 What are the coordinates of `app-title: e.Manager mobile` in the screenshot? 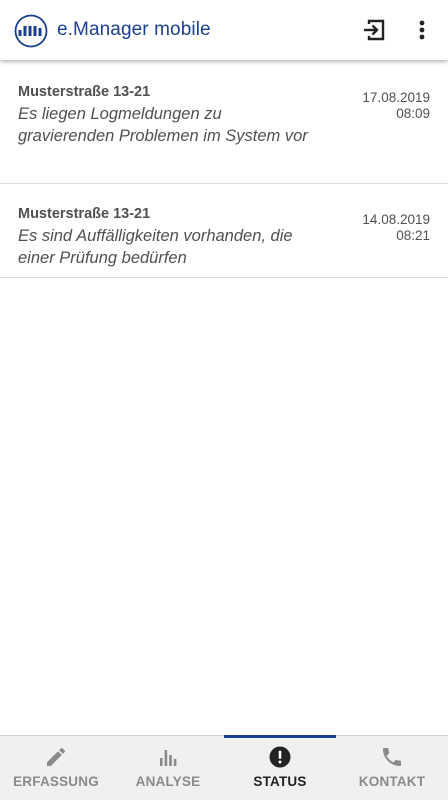 It's located at (134, 29).